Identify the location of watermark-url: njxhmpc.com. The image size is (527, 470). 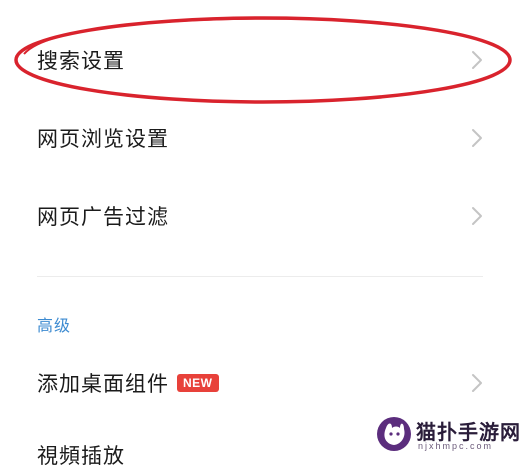
(456, 446).